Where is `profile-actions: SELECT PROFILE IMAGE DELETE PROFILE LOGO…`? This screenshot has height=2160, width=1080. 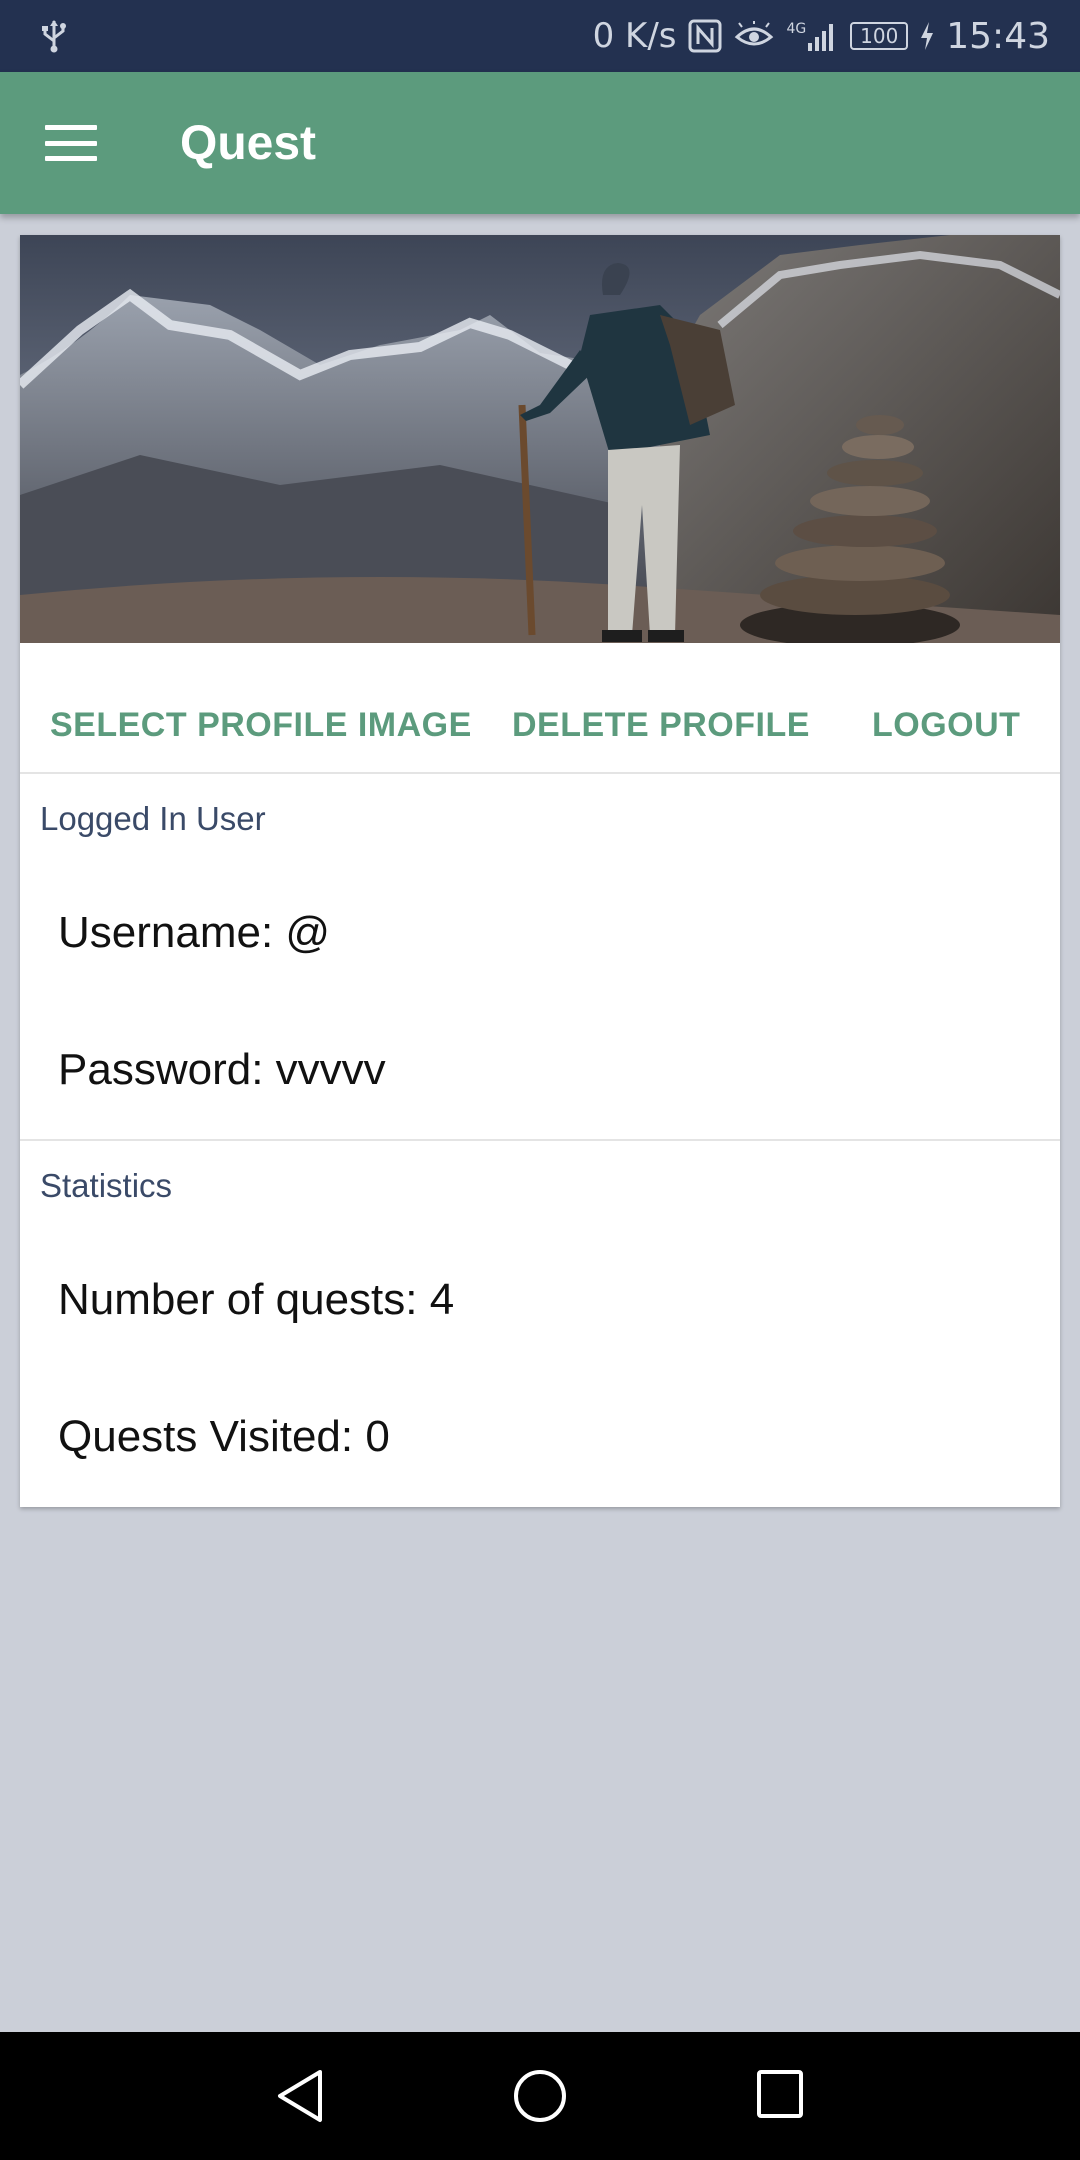
profile-actions: SELECT PROFILE IMAGE DELETE PROFILE LOGO… is located at coordinates (540, 725).